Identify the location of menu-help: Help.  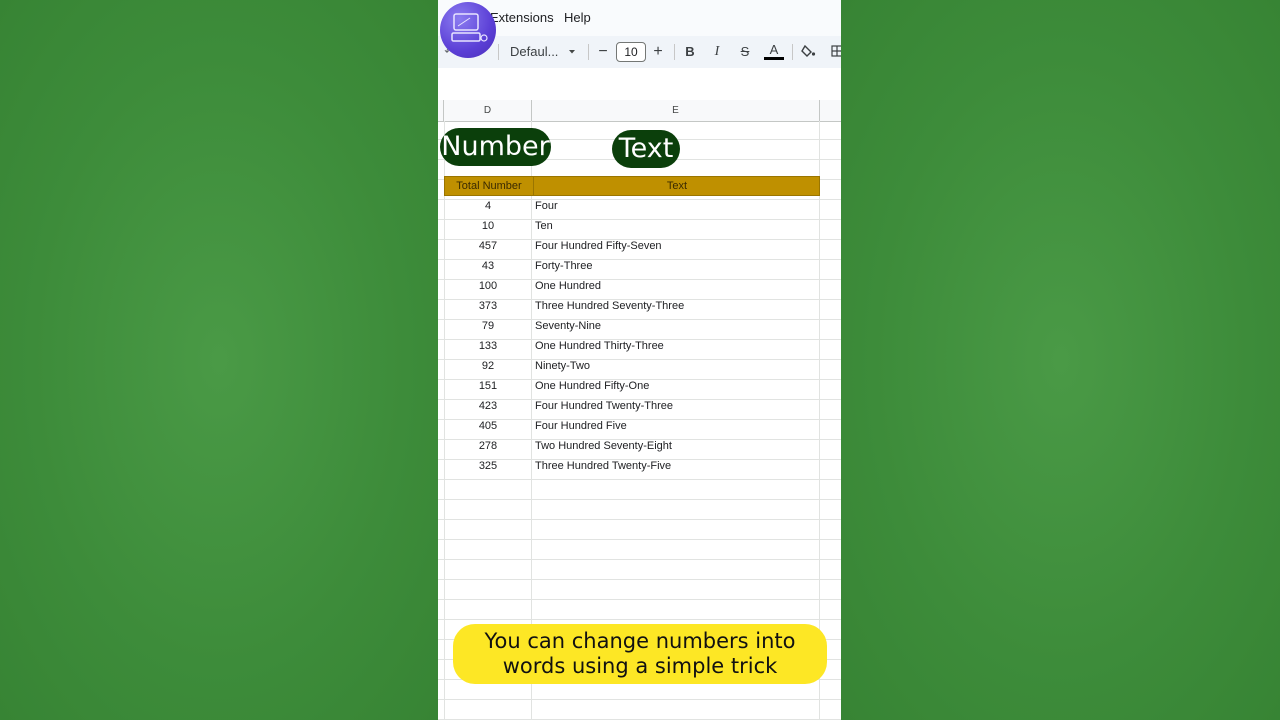
(577, 17).